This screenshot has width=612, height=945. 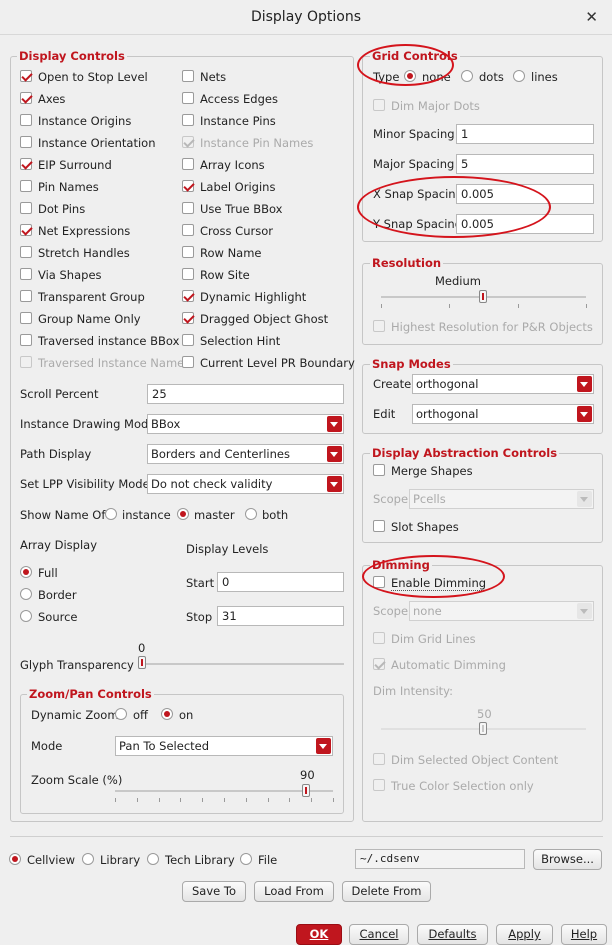 What do you see at coordinates (246, 859) in the screenshot?
I see `file-radio` at bounding box center [246, 859].